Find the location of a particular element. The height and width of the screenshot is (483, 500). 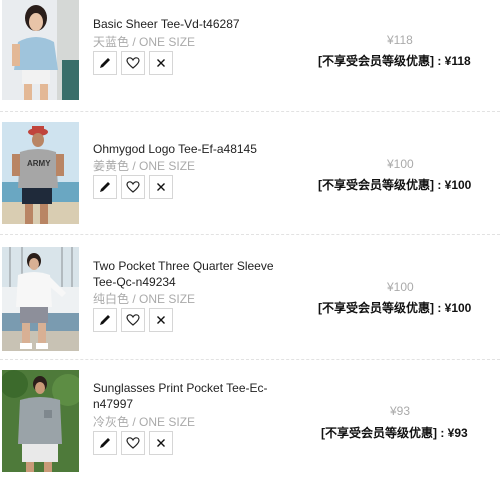

variant-color: 纯白色 is located at coordinates (111, 299).